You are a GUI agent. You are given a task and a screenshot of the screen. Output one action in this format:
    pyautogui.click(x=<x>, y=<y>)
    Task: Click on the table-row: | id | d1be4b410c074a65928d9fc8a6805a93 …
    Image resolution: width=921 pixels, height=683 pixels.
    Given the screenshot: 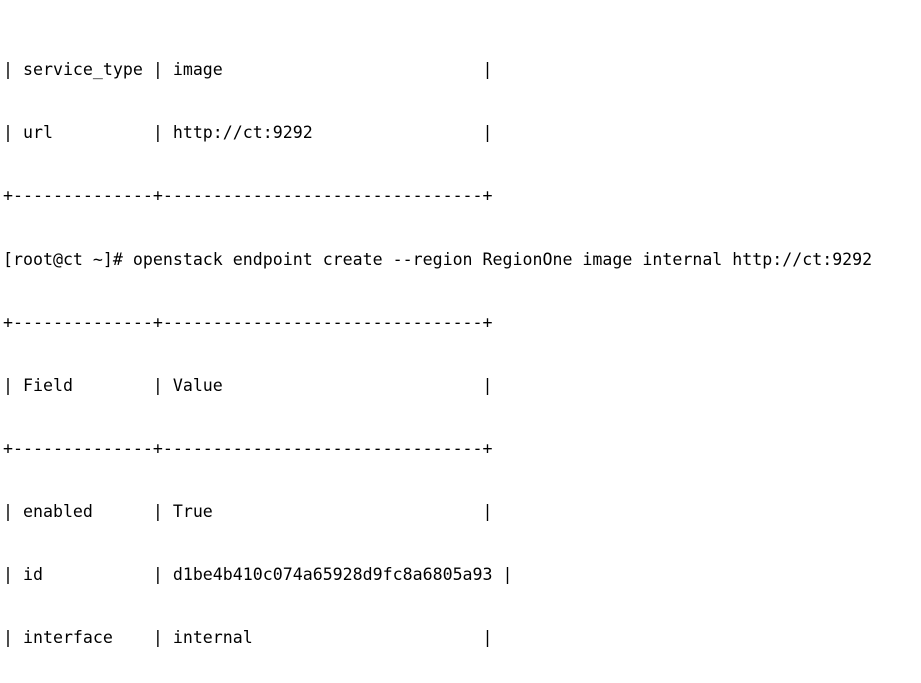 What is the action you would take?
    pyautogui.click(x=258, y=575)
    